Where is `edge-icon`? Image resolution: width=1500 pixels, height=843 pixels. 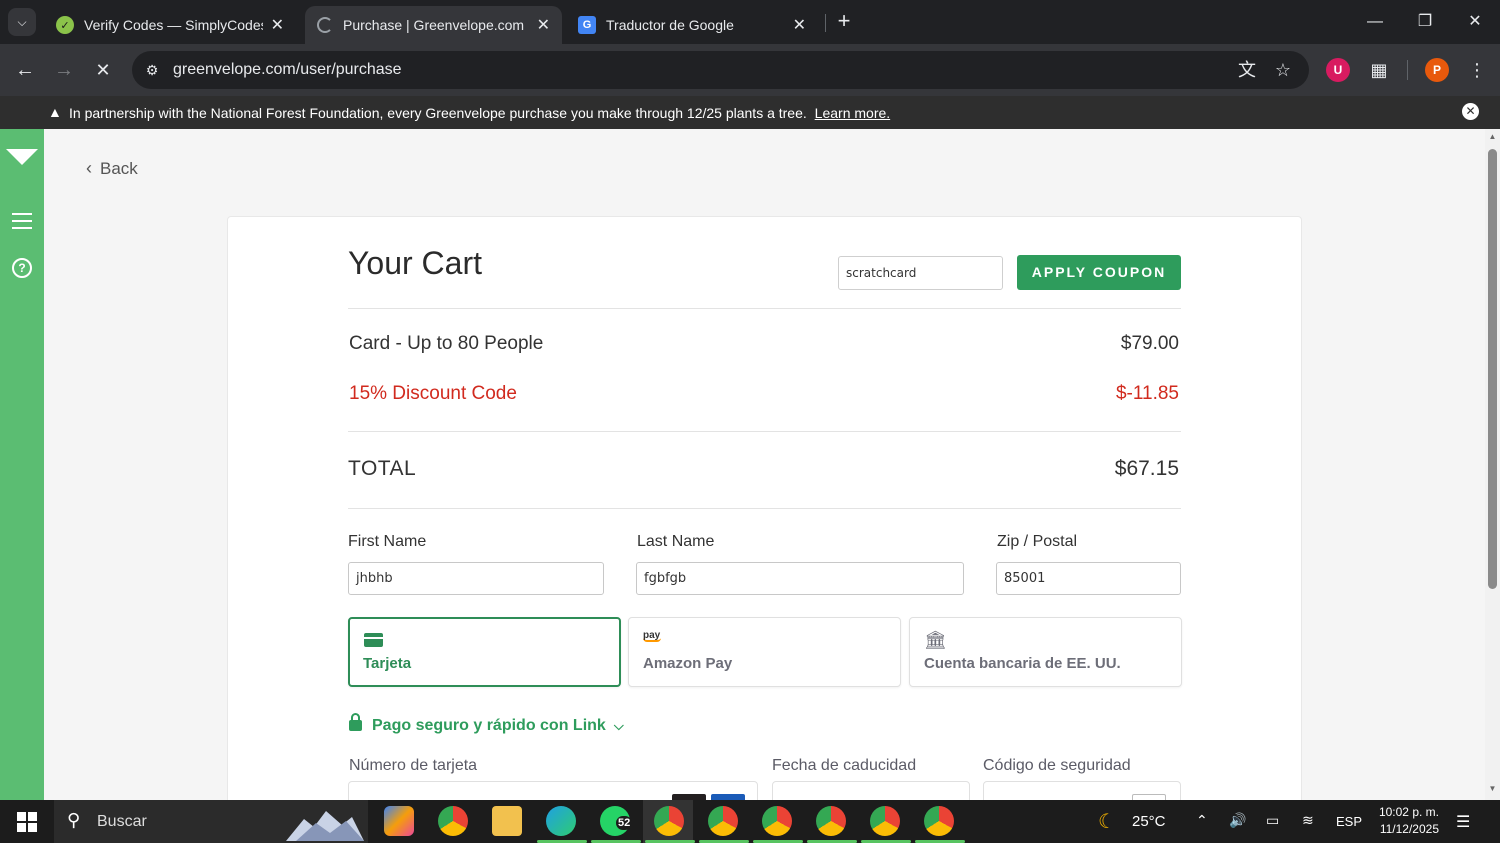
edge-icon is located at coordinates (561, 821).